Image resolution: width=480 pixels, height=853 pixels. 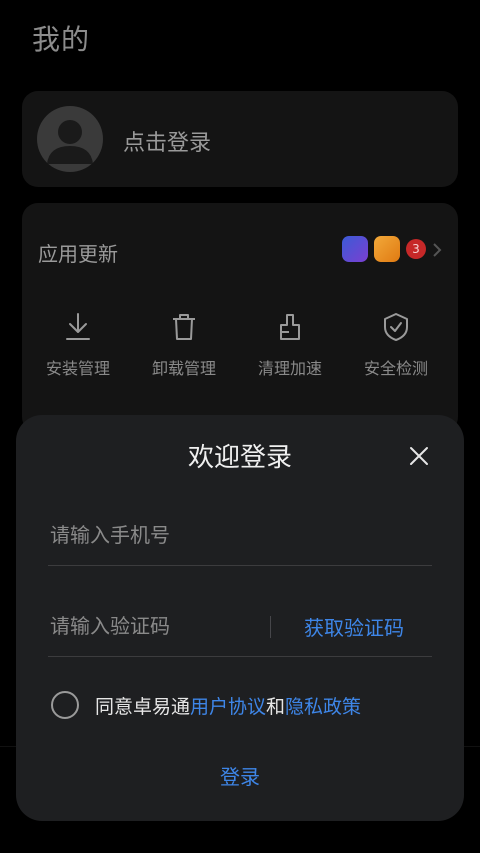 What do you see at coordinates (395, 368) in the screenshot?
I see `tool-label: 安全检测` at bounding box center [395, 368].